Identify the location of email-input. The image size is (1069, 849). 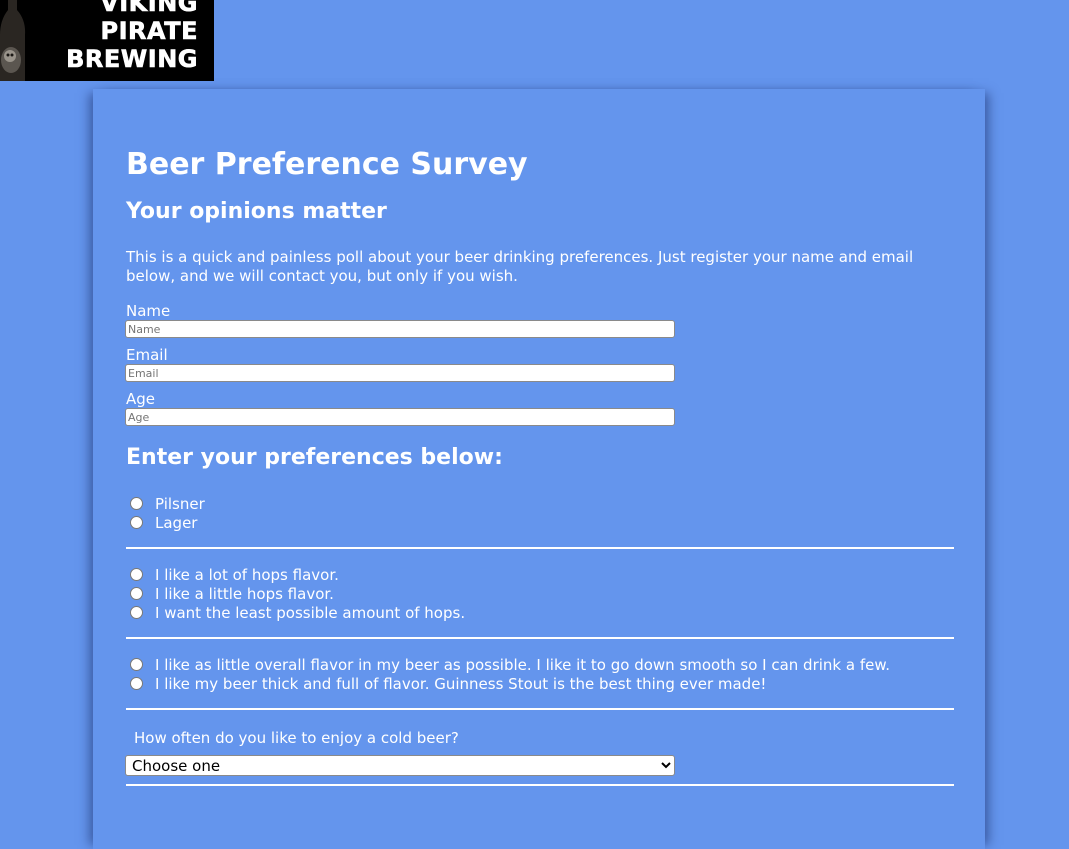
(400, 373).